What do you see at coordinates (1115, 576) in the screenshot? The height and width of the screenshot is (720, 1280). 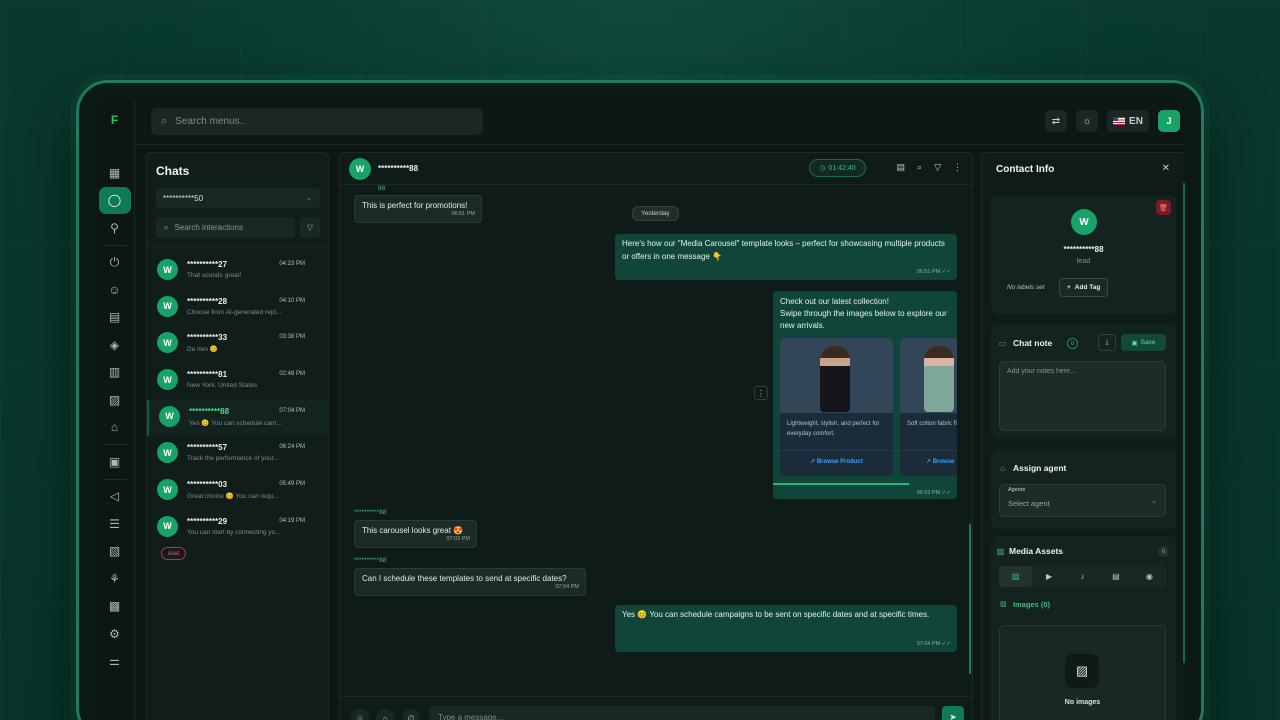 I see `tab-documents: ▤` at bounding box center [1115, 576].